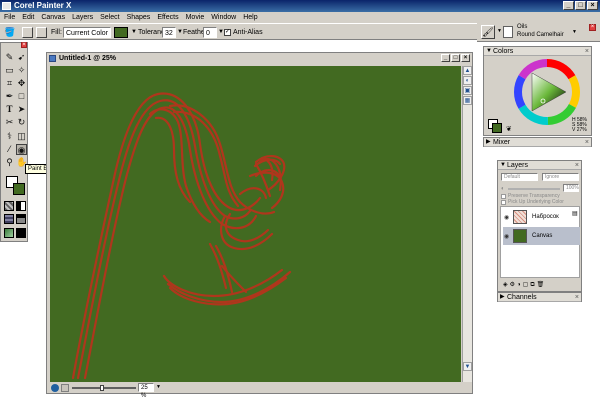  Describe the element at coordinates (519, 177) in the screenshot. I see `composite-method-select: Default` at that location.